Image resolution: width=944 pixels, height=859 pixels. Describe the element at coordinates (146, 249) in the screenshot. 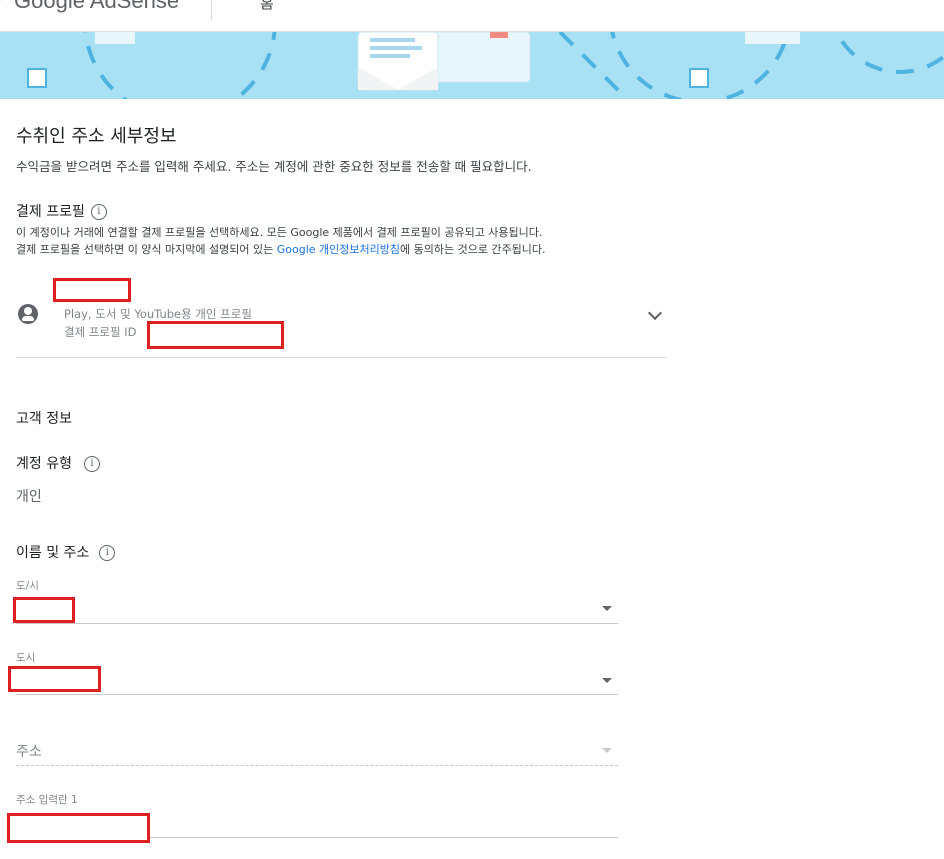

I see `desc-text-before: 결제 프로필을 선택하면 이 양식 마지막에 설명되어 있는` at that location.